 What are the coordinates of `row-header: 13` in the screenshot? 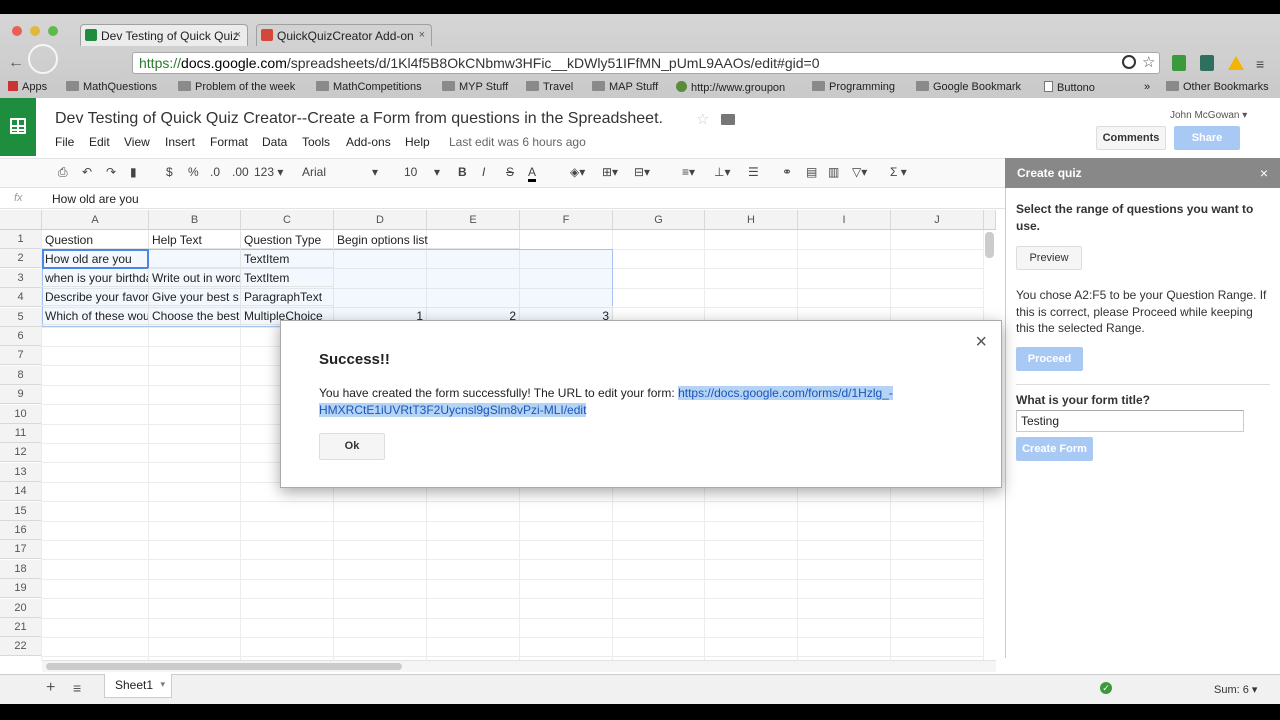 It's located at (21, 472).